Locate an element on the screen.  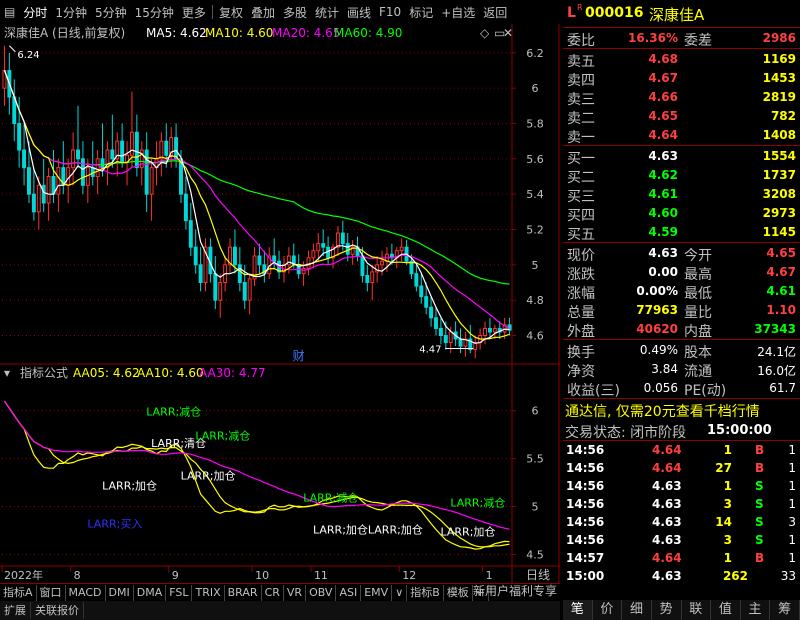
tool-stats: 统计 is located at coordinates (327, 12).